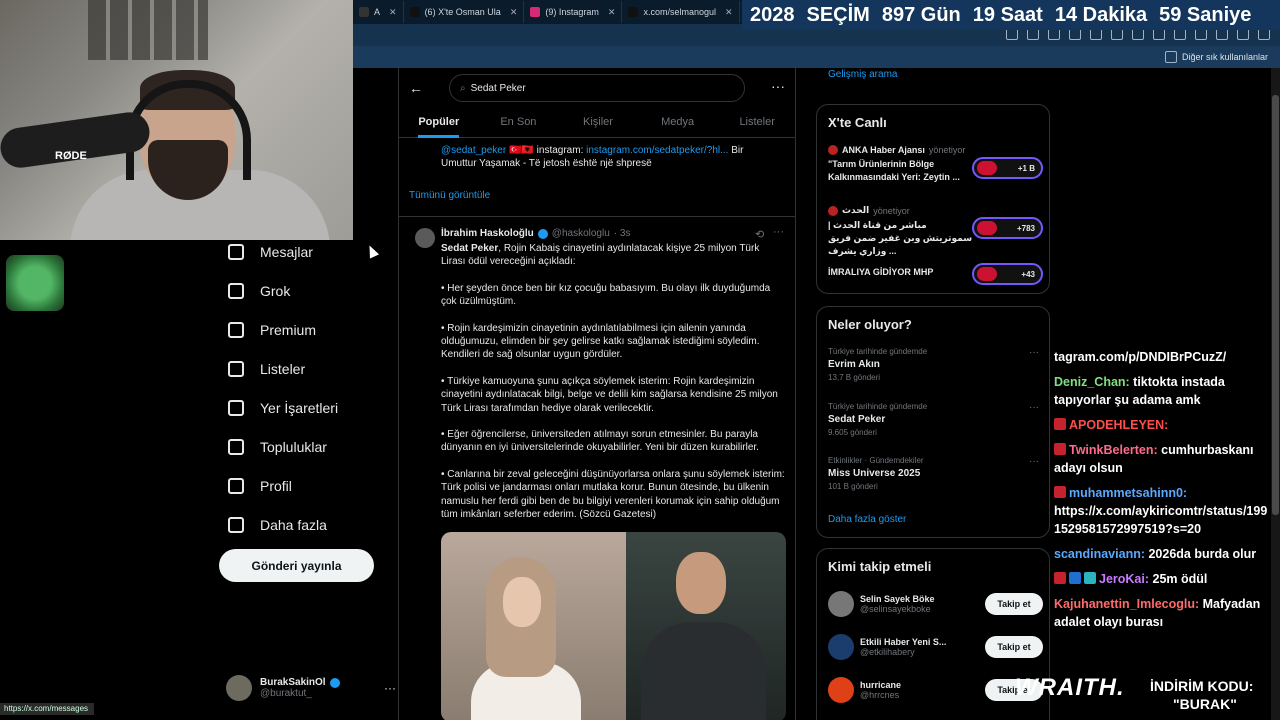 Image resolution: width=1280 pixels, height=720 pixels. I want to click on live-listener-badge: +1 B, so click(1007, 168).